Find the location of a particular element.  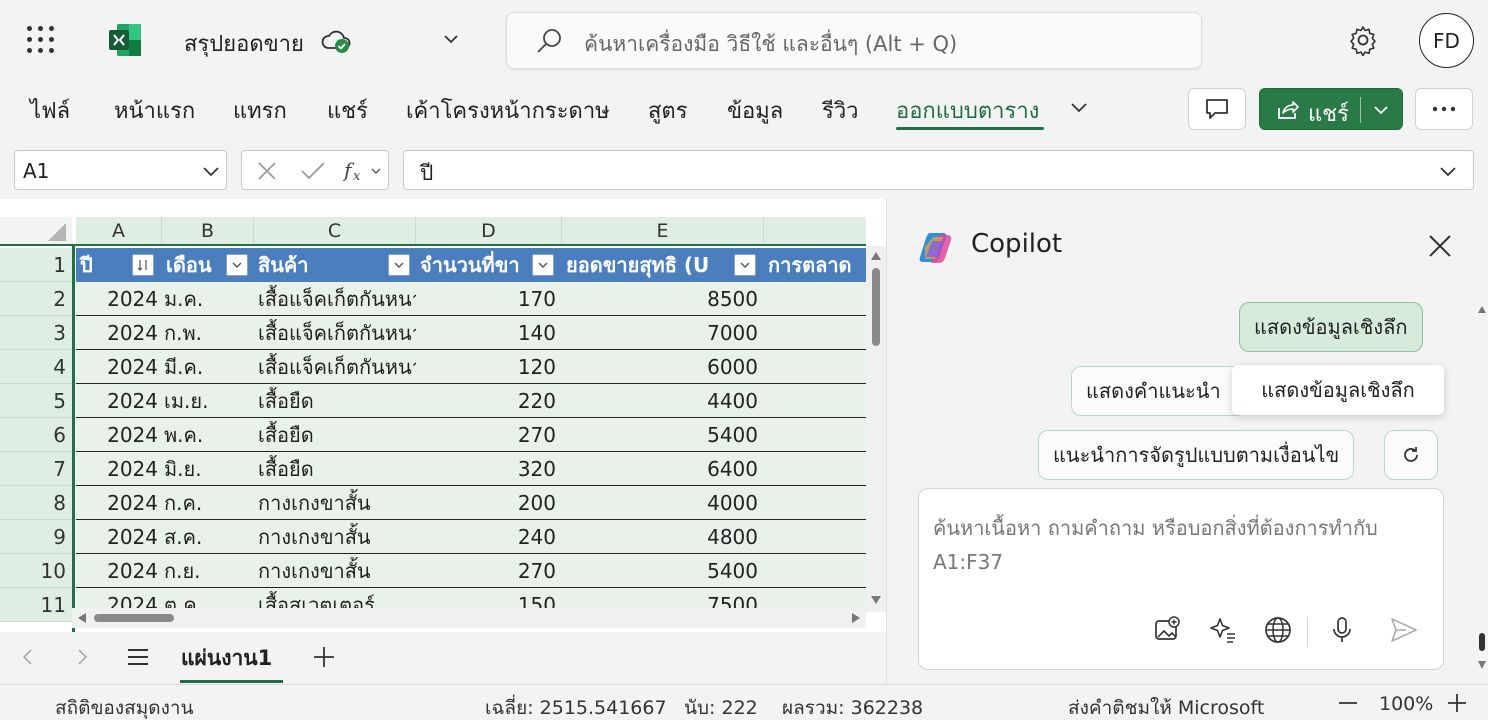

workbook-statistics-button: สถิติของสมุดงาน is located at coordinates (124, 706).